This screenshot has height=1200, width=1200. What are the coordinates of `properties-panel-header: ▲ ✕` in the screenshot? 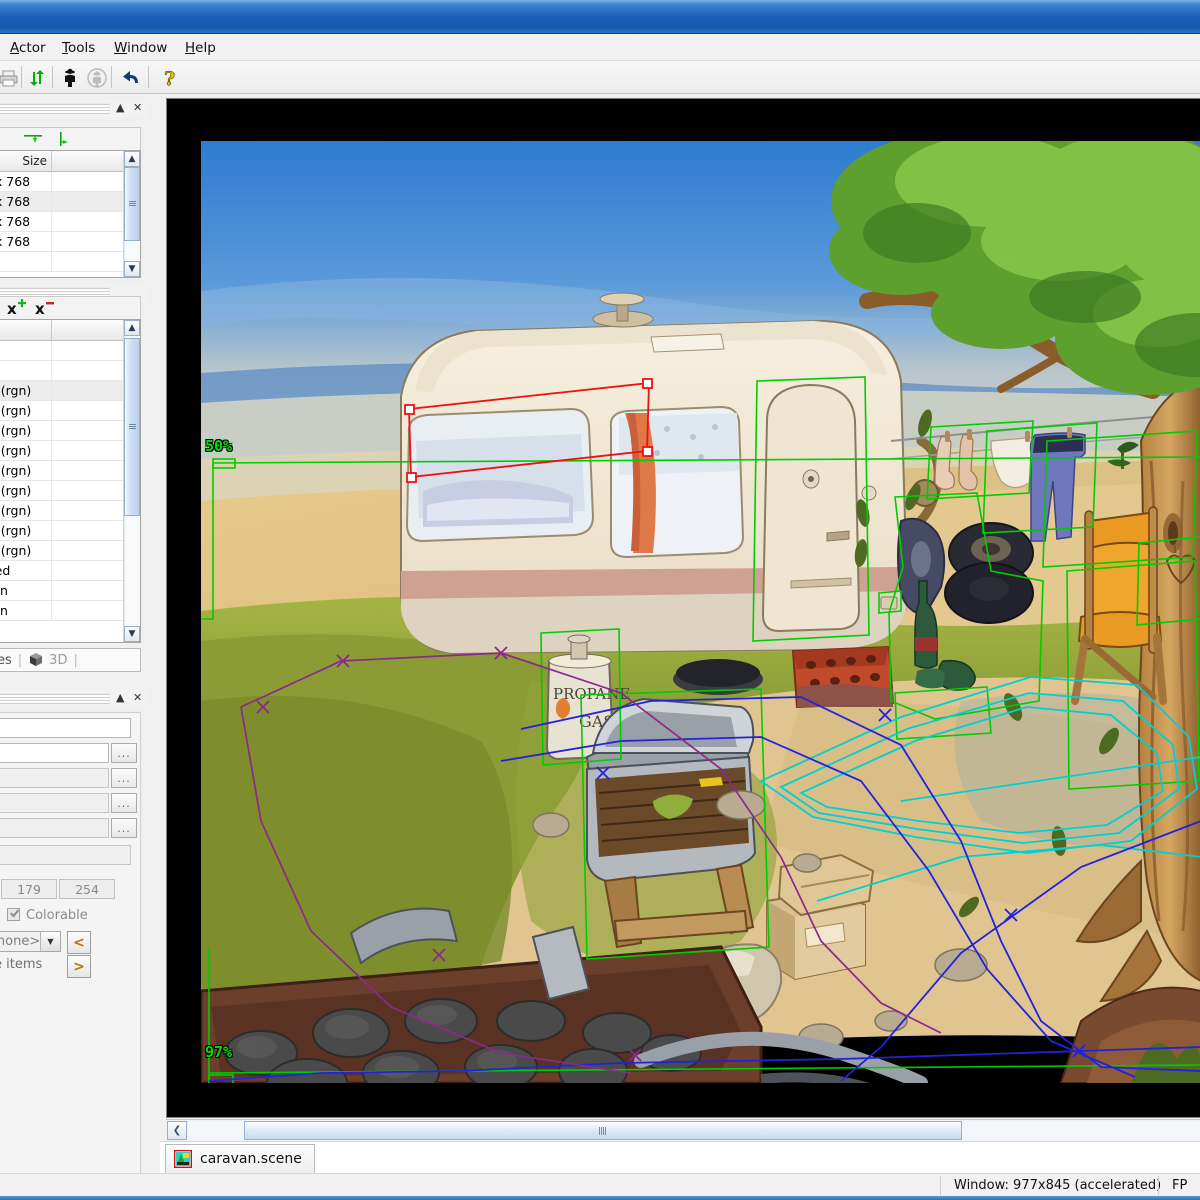 It's located at (74, 698).